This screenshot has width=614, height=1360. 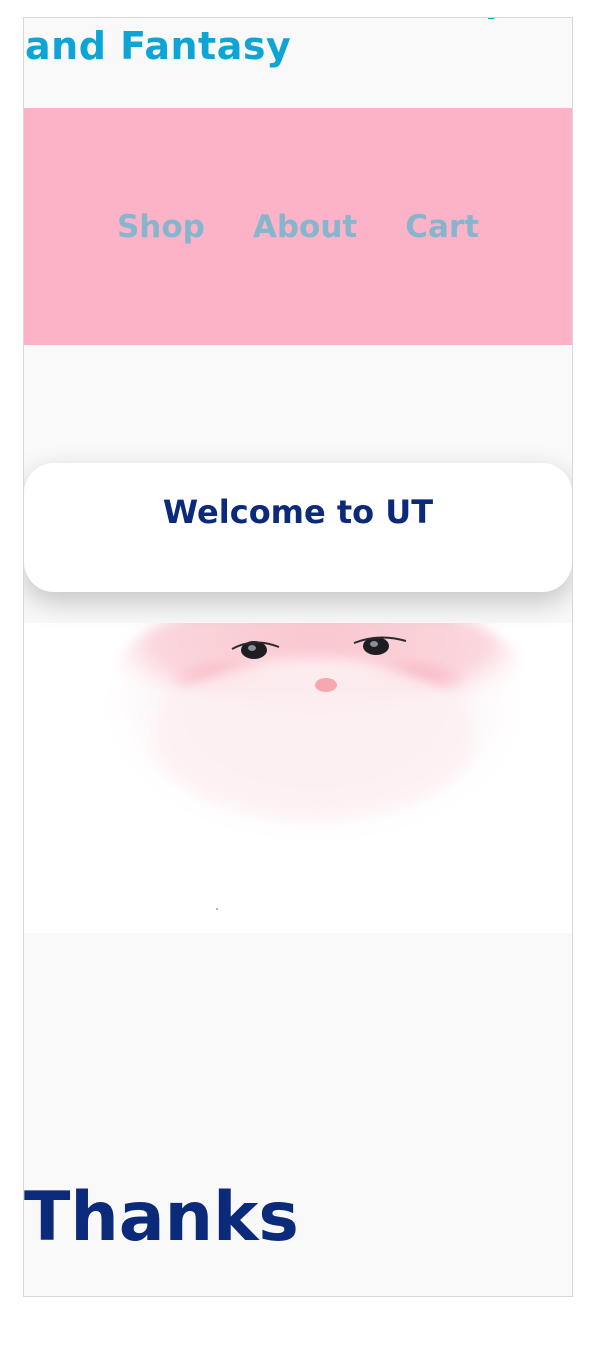 I want to click on thanks-heading: Thanks, so click(x=161, y=1217).